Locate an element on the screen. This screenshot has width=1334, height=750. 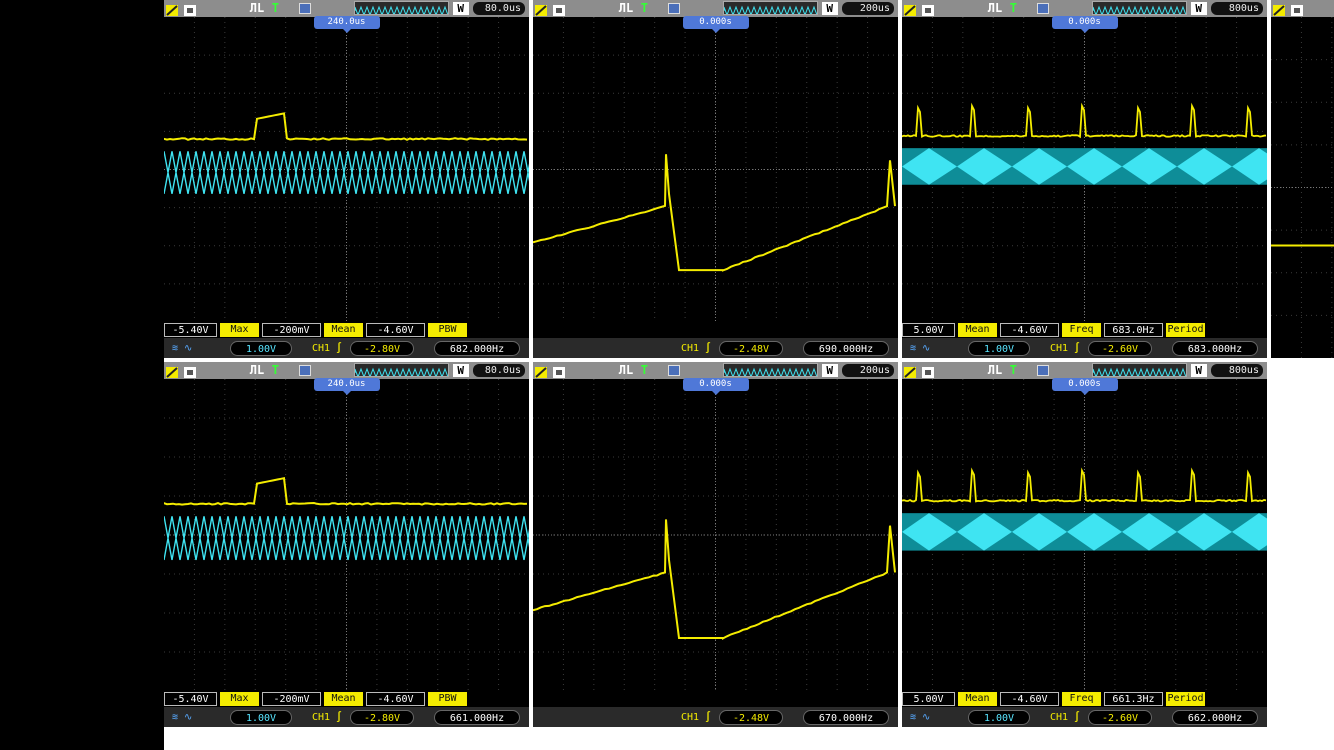
measurement-value: 661.3Hz is located at coordinates (1133, 699).